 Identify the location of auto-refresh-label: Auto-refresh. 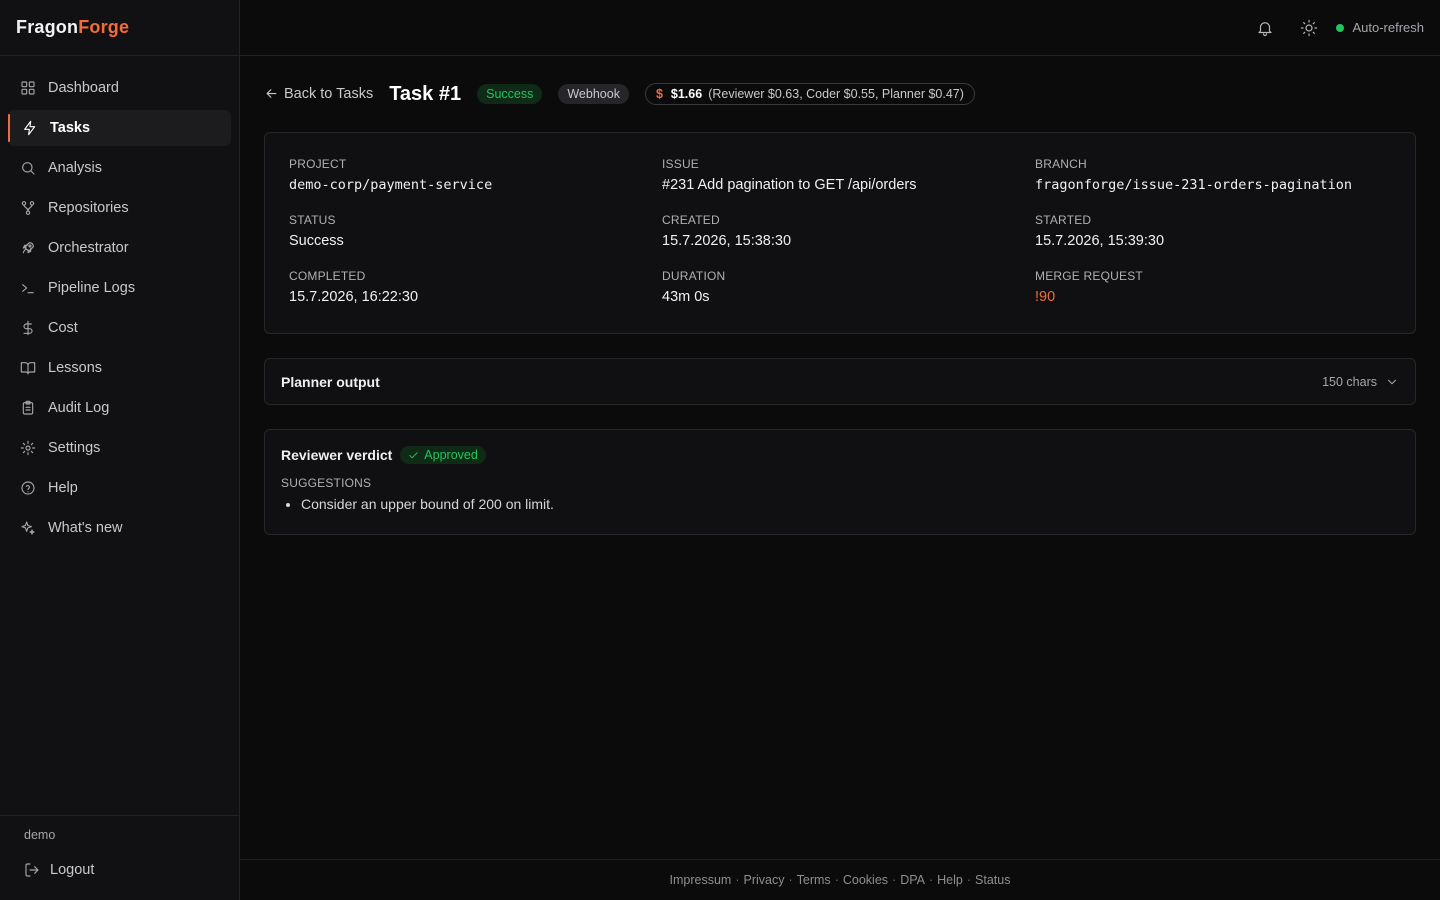
(1388, 27).